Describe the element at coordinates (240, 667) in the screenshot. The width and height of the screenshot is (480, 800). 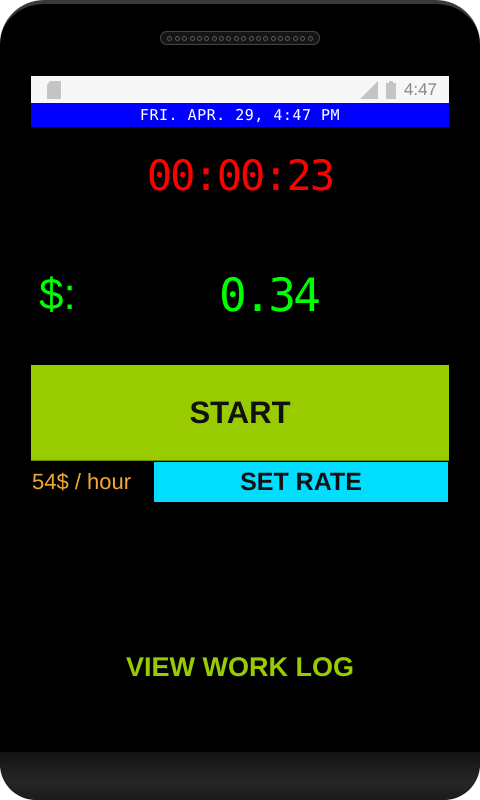
I see `view-work-log-link: VIEW WORK LOG` at that location.